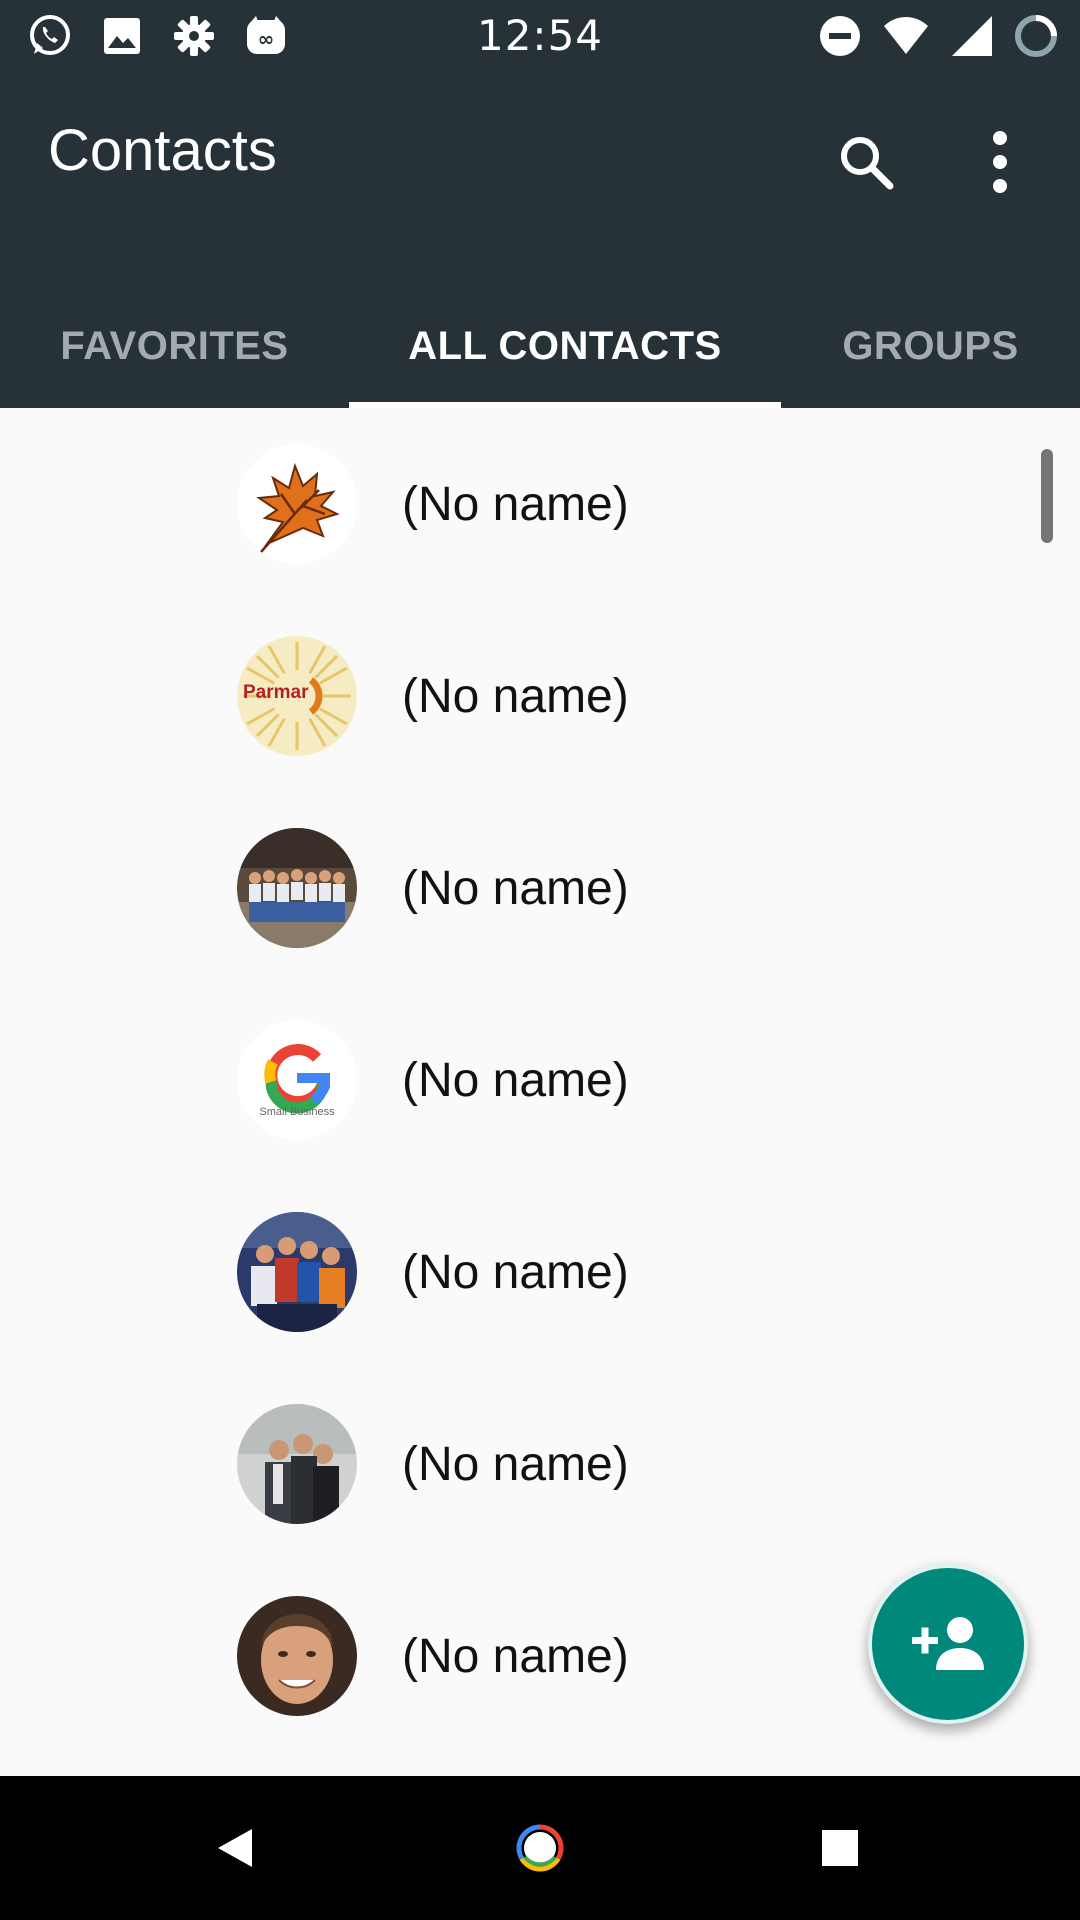  What do you see at coordinates (297, 1080) in the screenshot?
I see `avatar: Small Business` at bounding box center [297, 1080].